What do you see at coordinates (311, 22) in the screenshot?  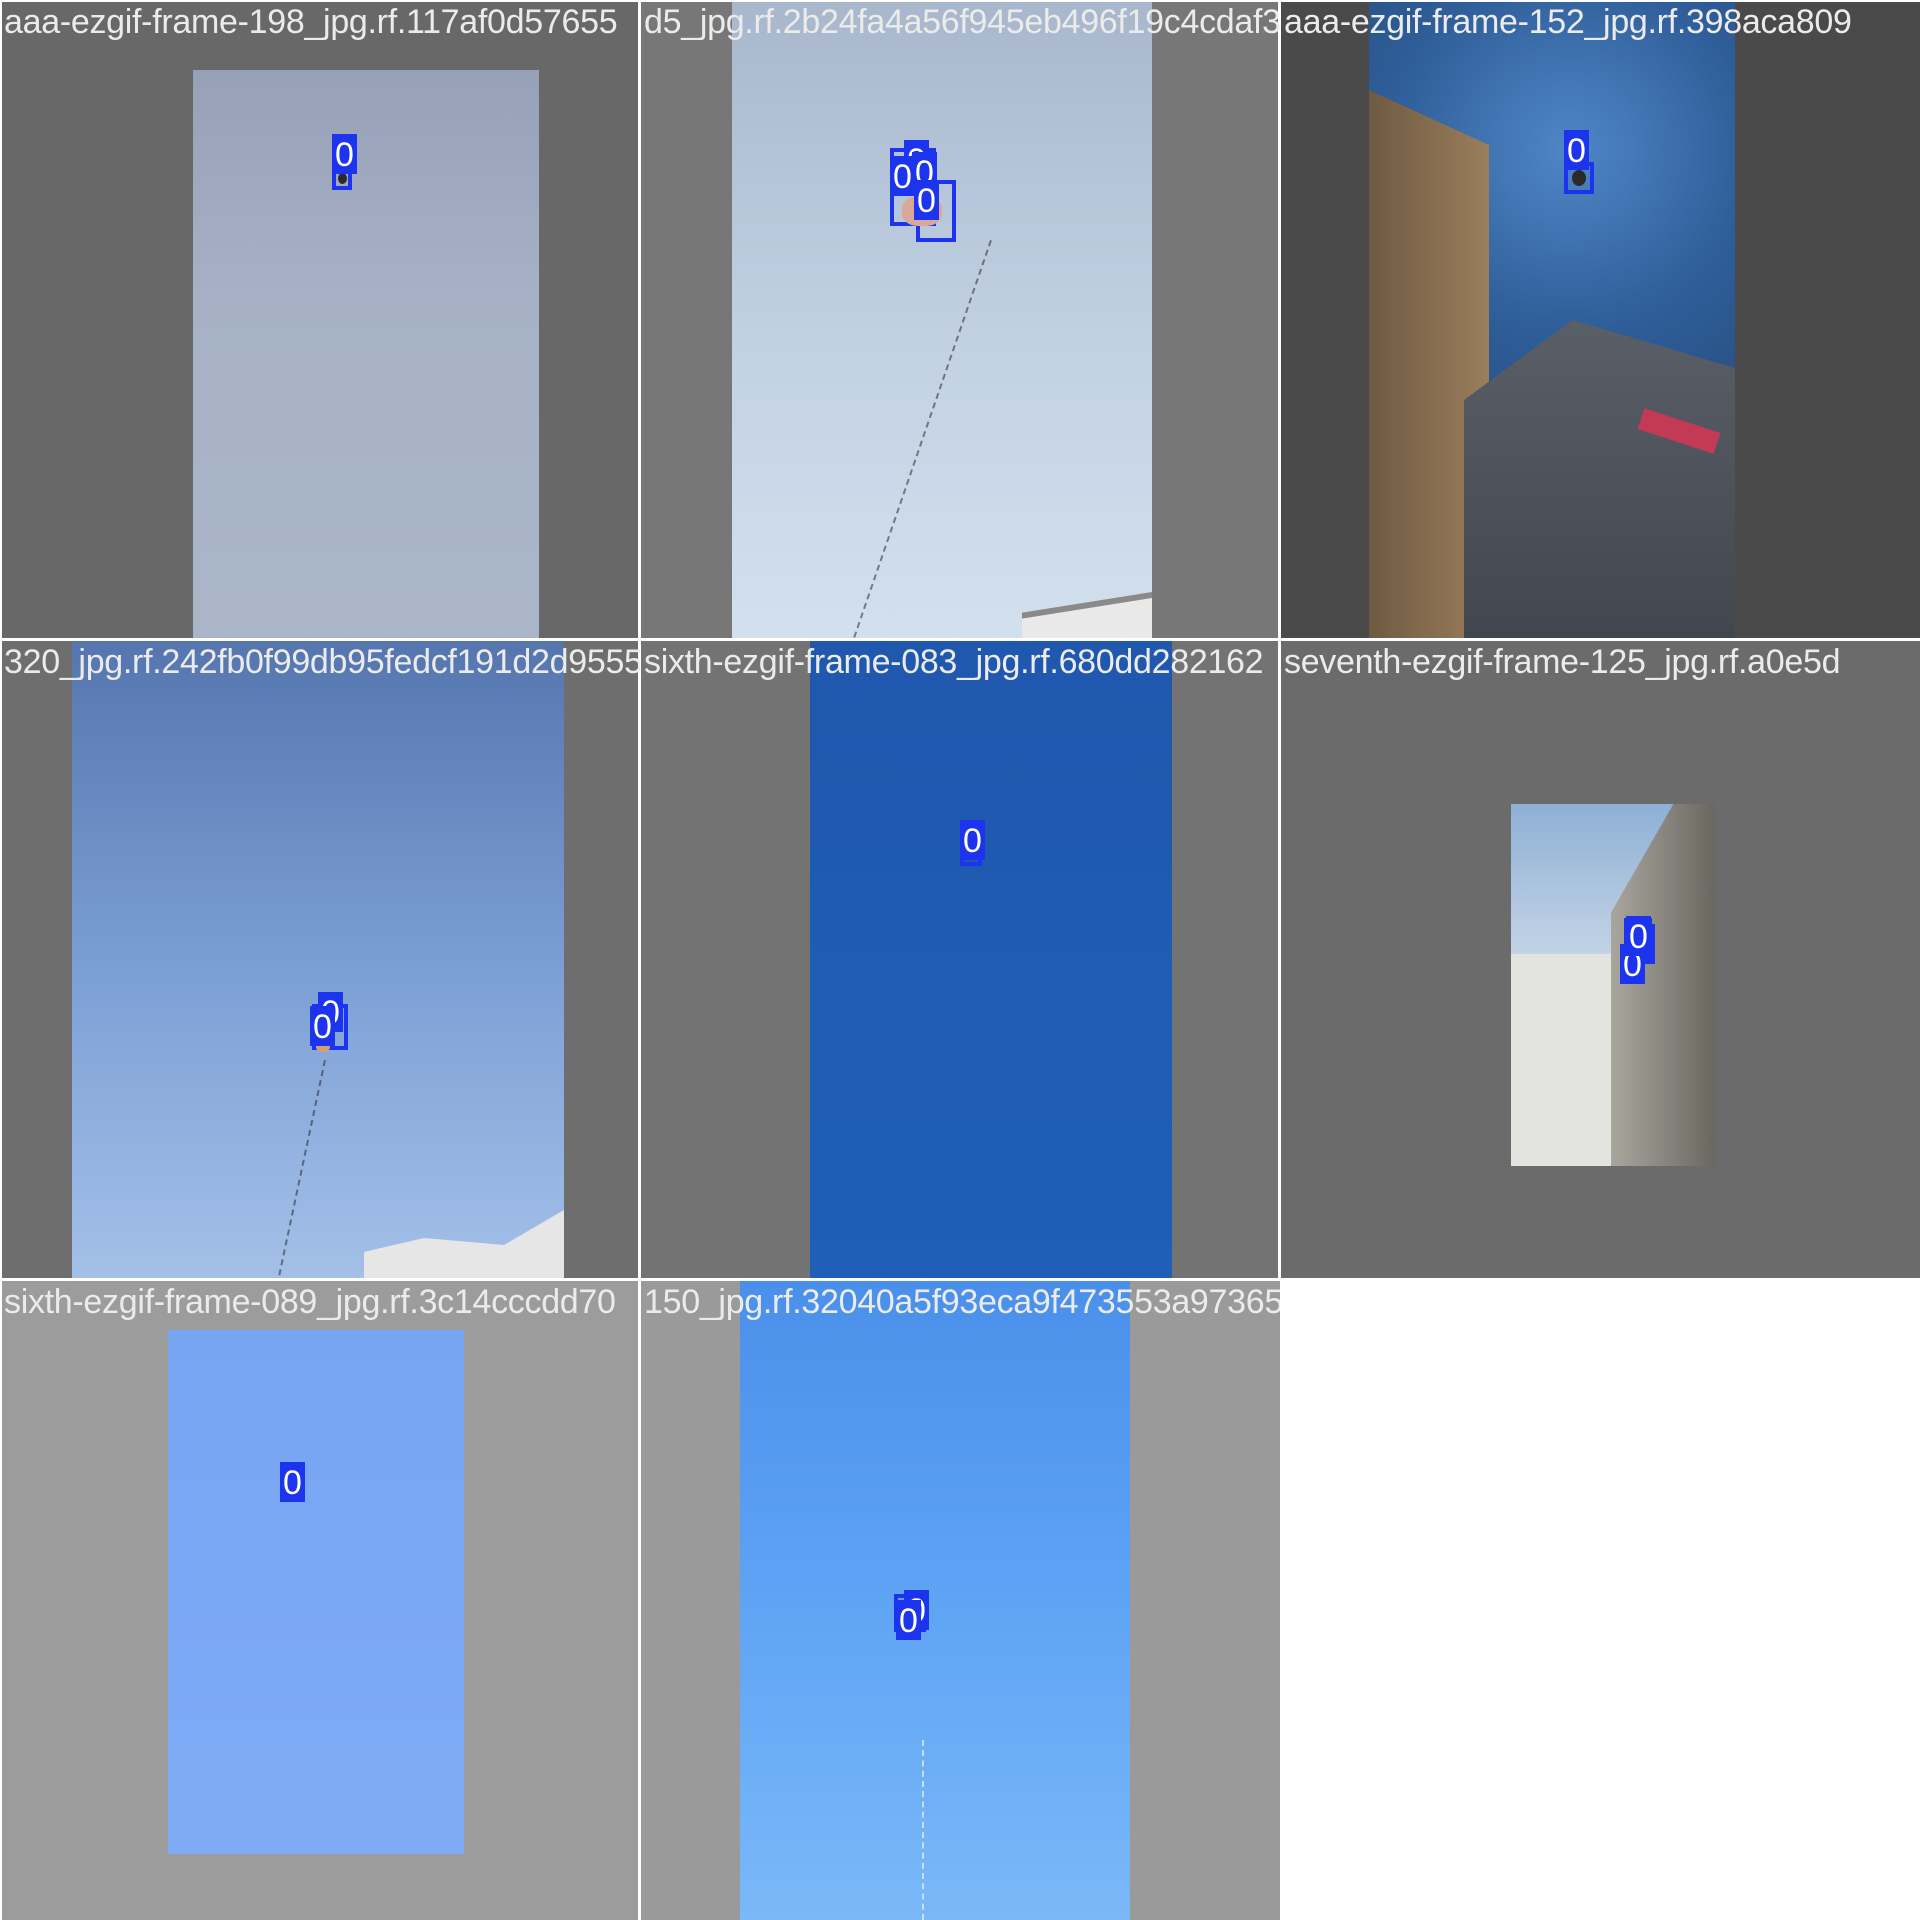 I see `image-caption: aaa-ezgif-frame-198_jpg.rf.117af0d57655` at bounding box center [311, 22].